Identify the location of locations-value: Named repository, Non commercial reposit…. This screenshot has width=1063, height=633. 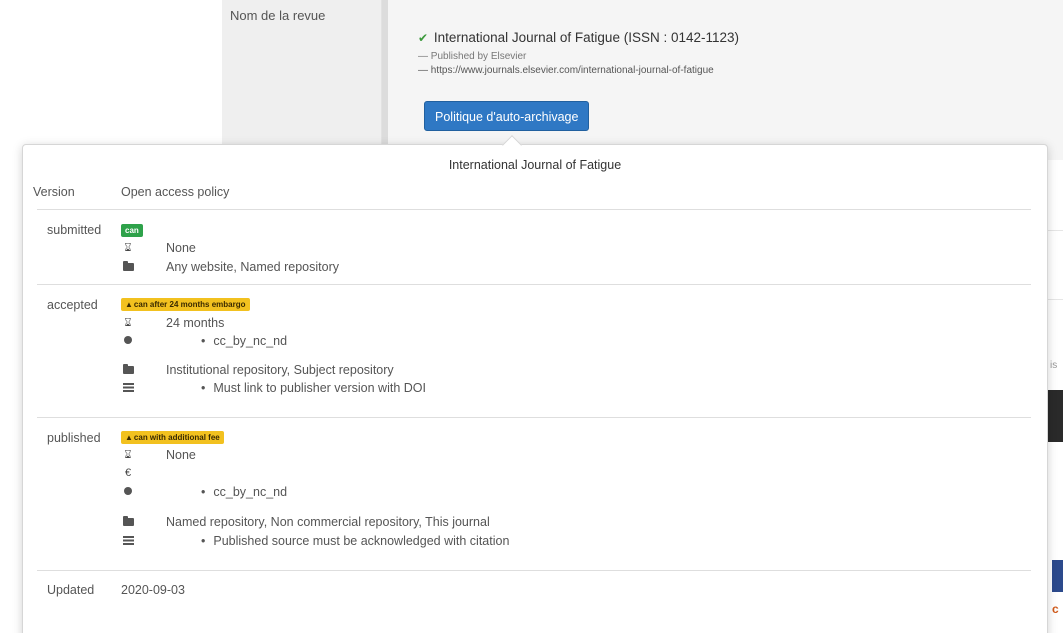
(328, 522).